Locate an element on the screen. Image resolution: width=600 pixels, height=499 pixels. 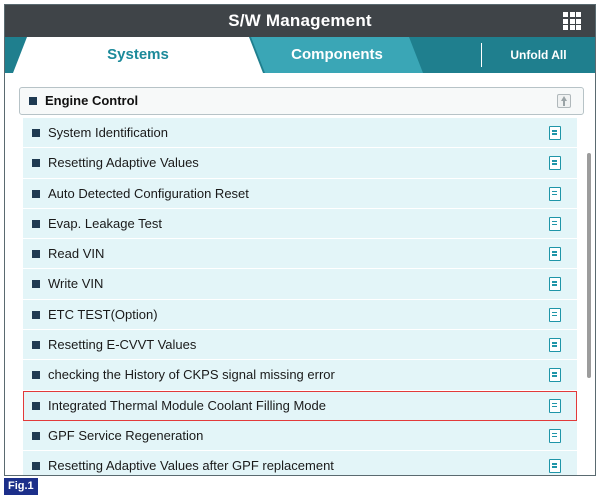
list-item-label: Resetting E-CVVT Values is located at coordinates (122, 345).